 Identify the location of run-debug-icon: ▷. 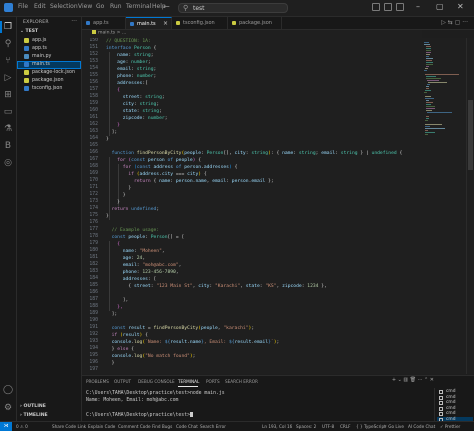
(8, 78).